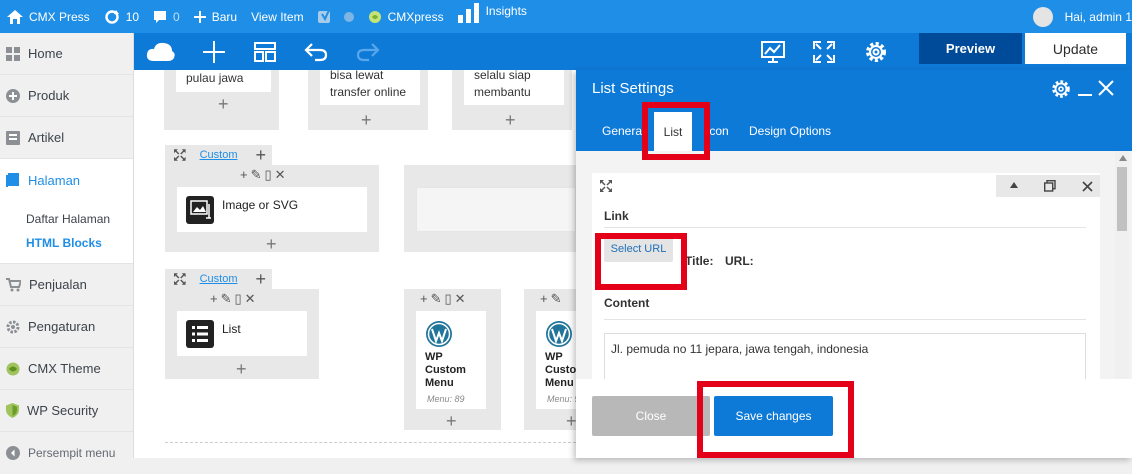 This screenshot has width=1132, height=474. What do you see at coordinates (773, 51) in the screenshot?
I see `responsive-preview-icon` at bounding box center [773, 51].